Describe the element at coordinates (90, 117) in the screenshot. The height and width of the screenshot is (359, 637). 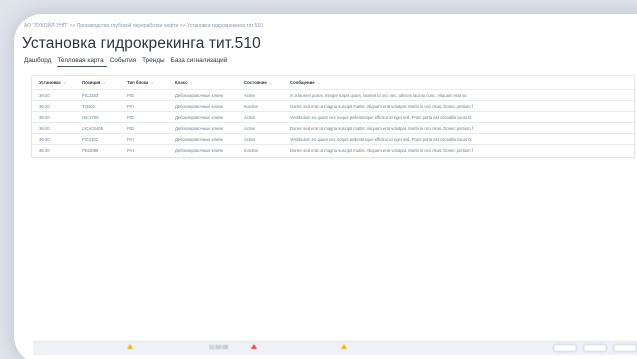
I see `cell-position: HIC1706` at that location.